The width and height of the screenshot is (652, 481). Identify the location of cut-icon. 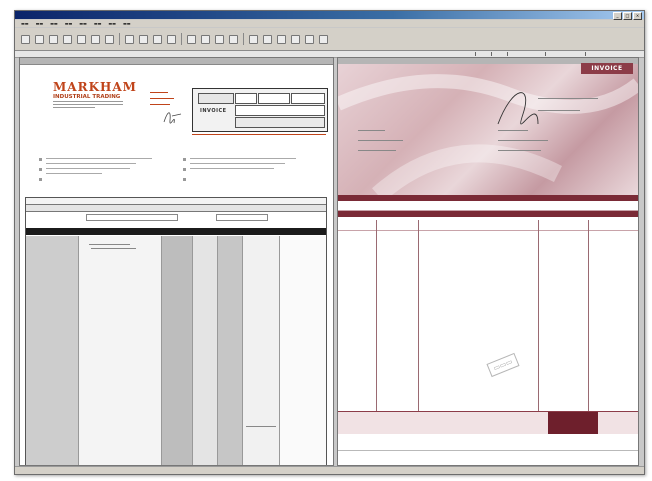
(67, 39).